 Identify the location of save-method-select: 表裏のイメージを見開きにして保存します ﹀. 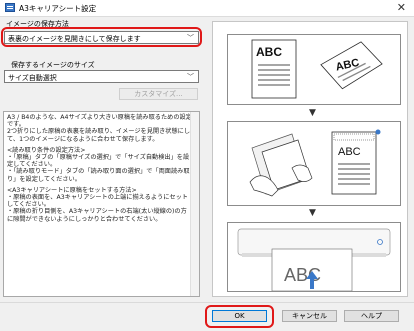
(101, 37).